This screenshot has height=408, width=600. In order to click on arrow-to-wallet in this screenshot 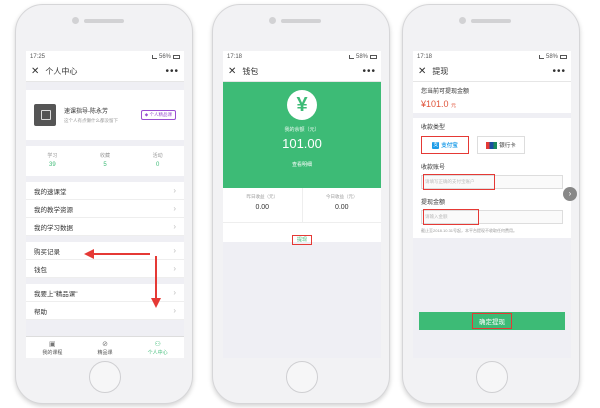, I will do `click(117, 254)`.